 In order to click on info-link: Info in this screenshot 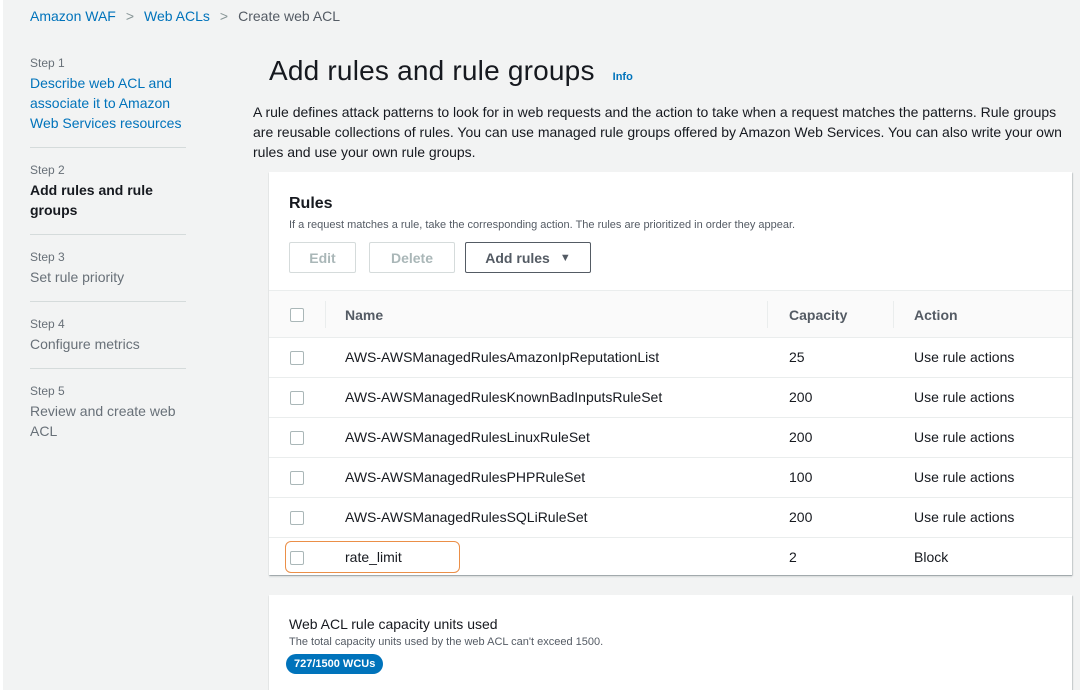, I will do `click(623, 77)`.